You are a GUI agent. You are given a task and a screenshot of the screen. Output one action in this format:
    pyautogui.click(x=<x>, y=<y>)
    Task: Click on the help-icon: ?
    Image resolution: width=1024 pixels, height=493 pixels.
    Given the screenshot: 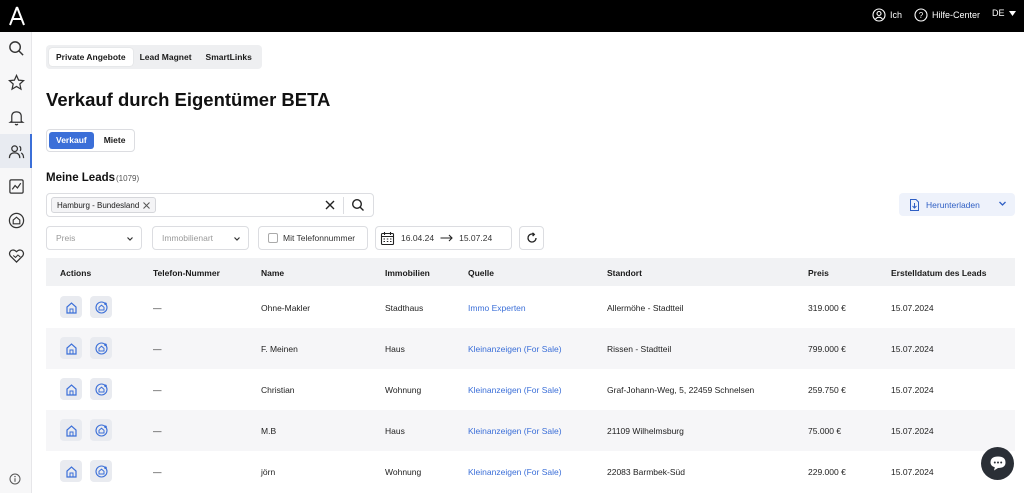 What is the action you would take?
    pyautogui.click(x=921, y=15)
    